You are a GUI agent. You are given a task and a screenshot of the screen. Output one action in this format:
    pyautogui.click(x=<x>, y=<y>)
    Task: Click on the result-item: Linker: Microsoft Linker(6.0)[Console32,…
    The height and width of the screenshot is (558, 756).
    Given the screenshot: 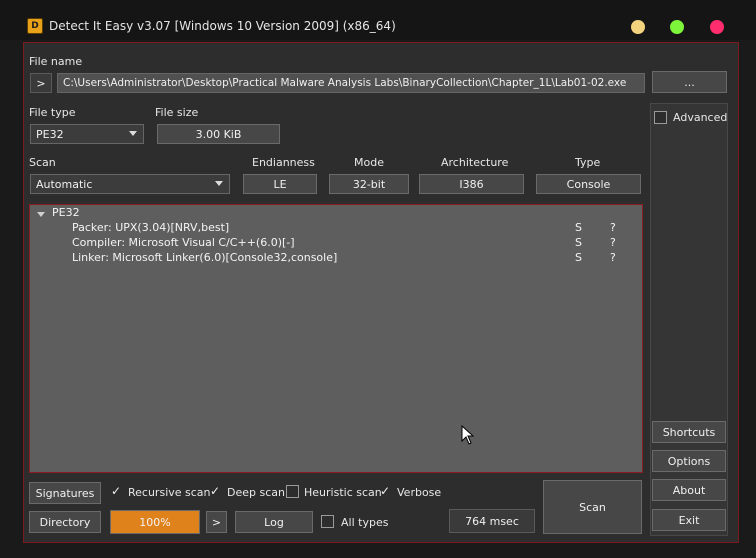 What is the action you would take?
    pyautogui.click(x=204, y=257)
    